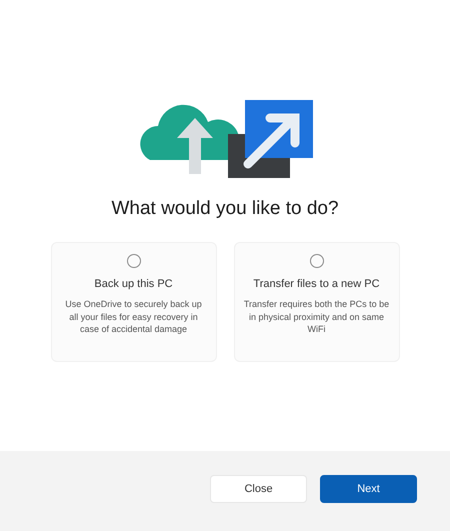  I want to click on dialog-heading: What would you like to do?, so click(225, 209).